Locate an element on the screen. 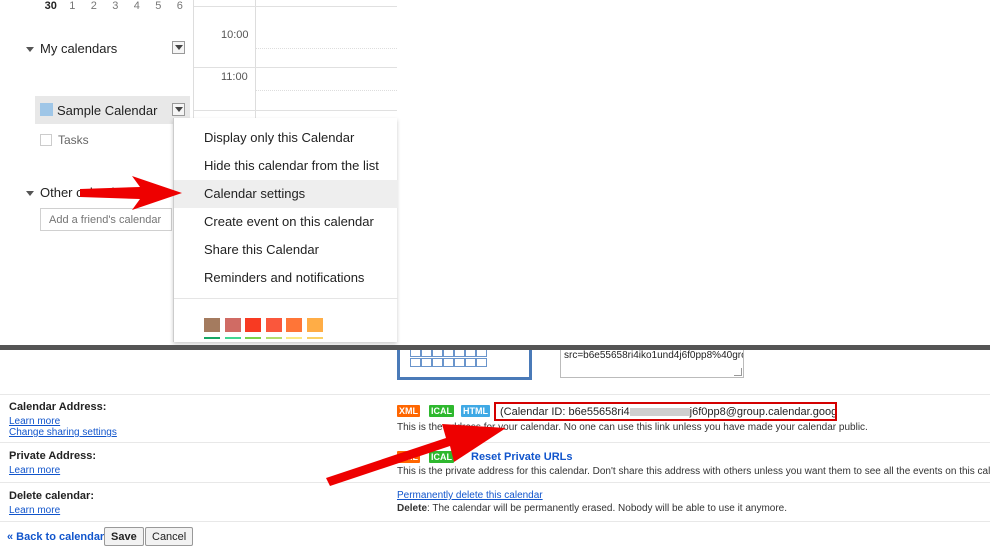  sidebar-item-tasks: Tasks is located at coordinates (64, 140).